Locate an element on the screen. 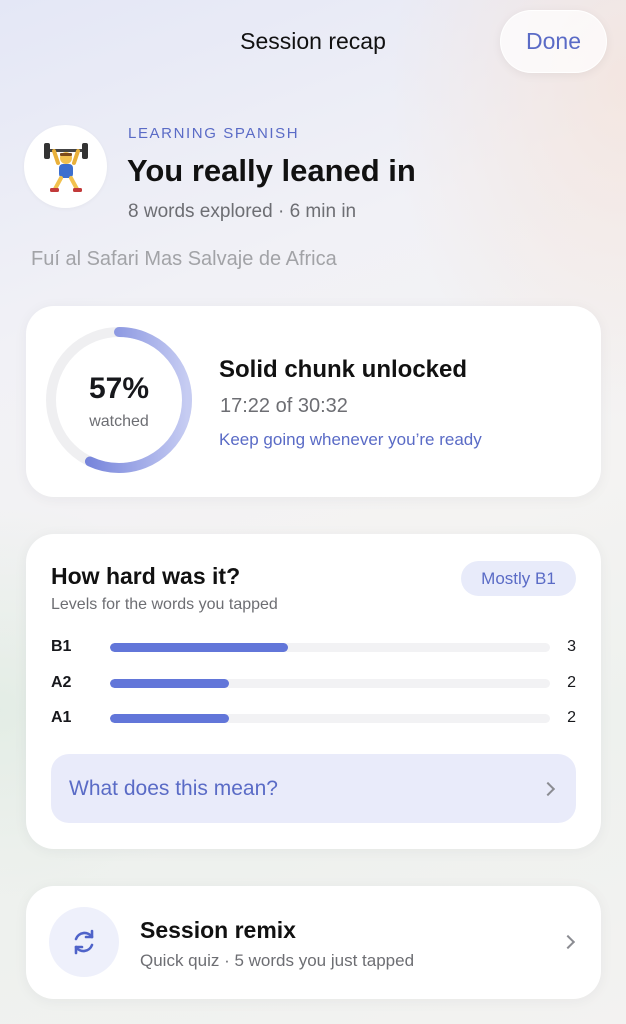 This screenshot has height=1024, width=626. progress-title: Solid chunk unlocked is located at coordinates (343, 369).